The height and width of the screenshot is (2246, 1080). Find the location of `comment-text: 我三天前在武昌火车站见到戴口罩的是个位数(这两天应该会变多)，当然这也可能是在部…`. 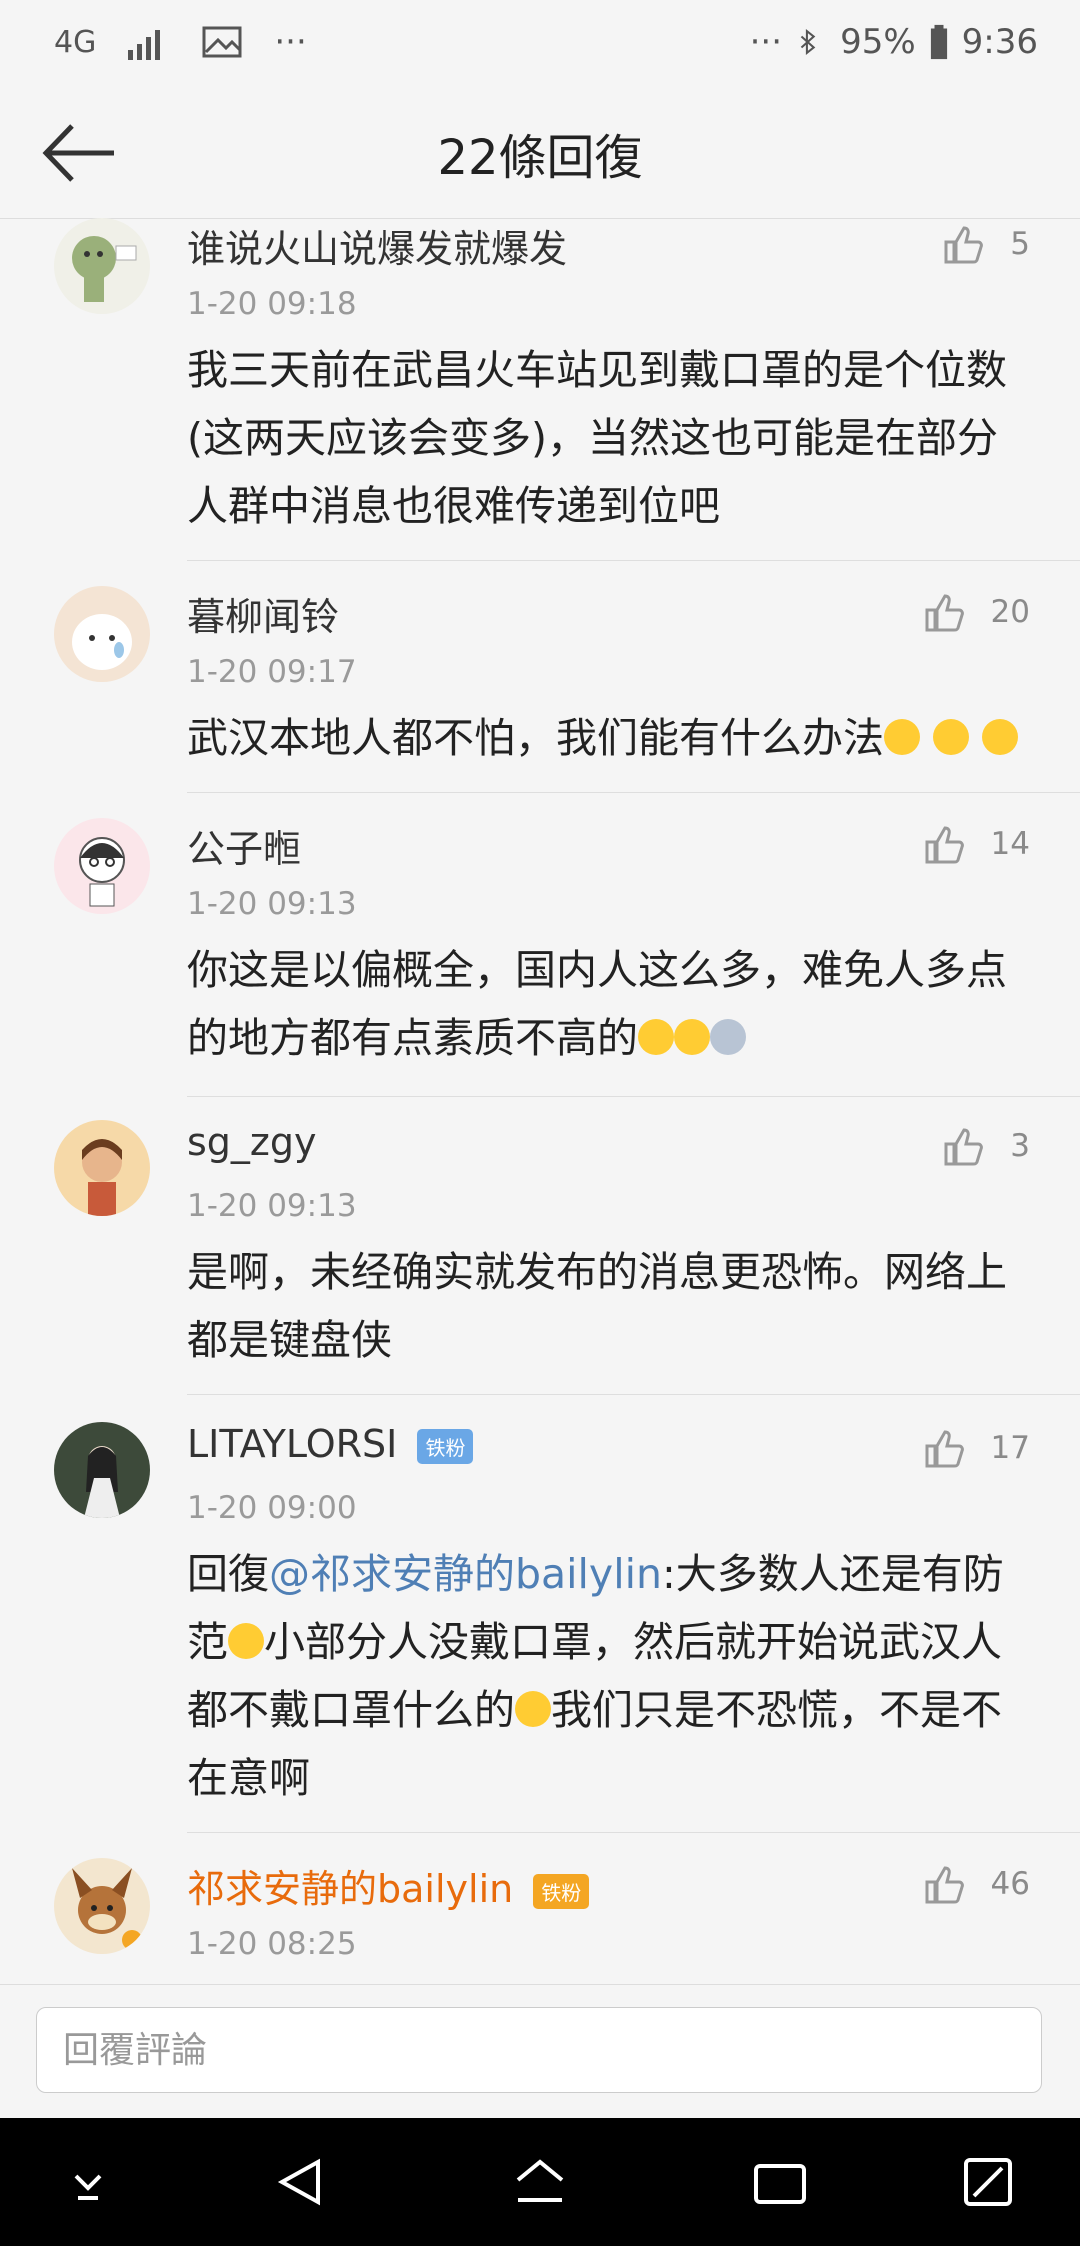

comment-text: 我三天前在武昌火车站见到戴口罩的是个位数(这两天应该会变多)，当然这也可能是在部… is located at coordinates (597, 438).